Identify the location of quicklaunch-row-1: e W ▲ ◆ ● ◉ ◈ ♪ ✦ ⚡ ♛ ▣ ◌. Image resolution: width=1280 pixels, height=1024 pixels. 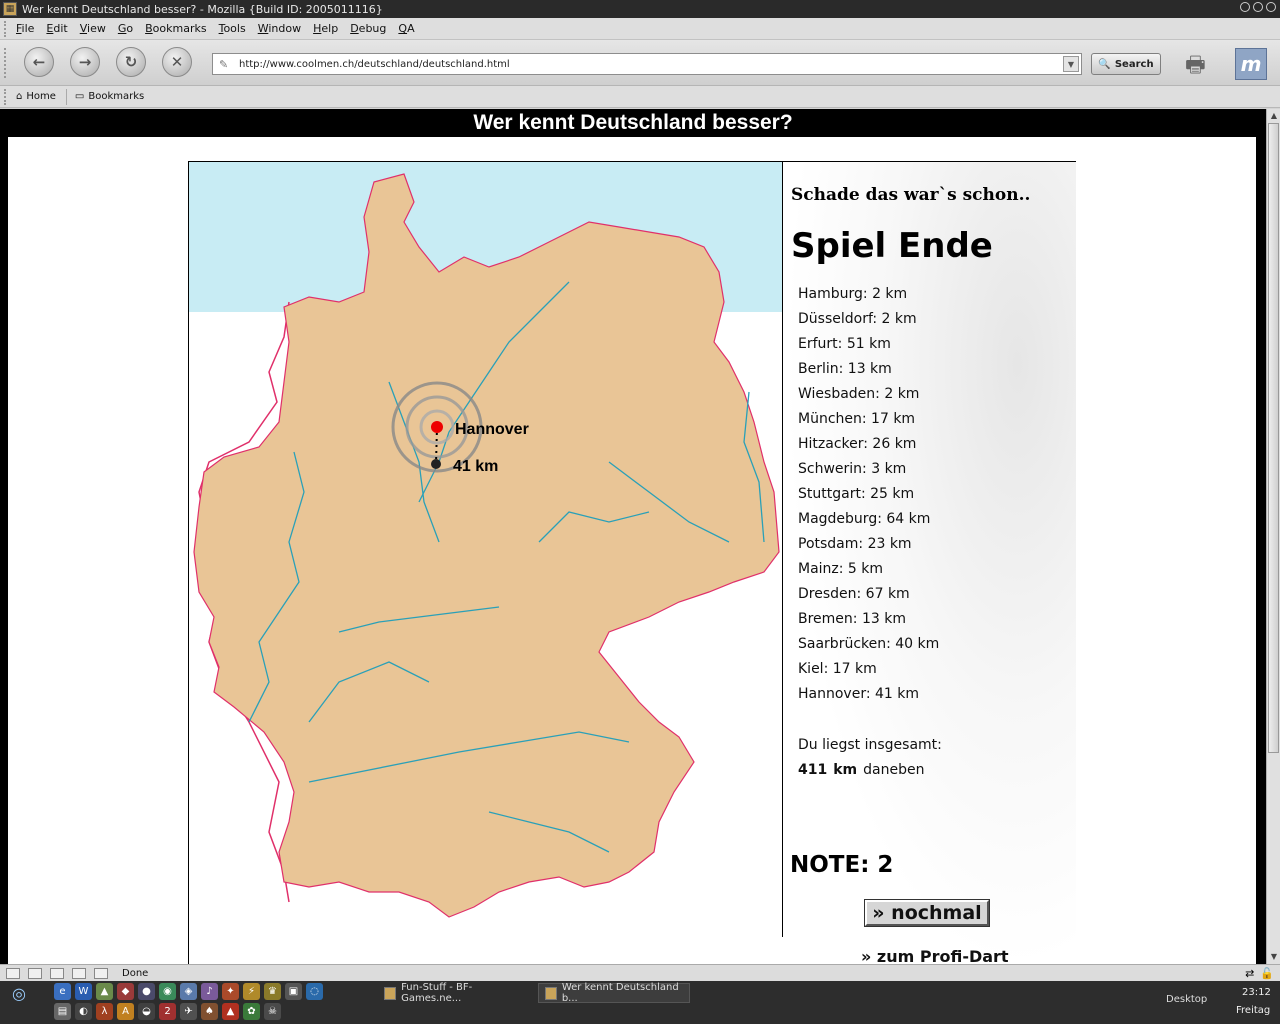
(188, 991).